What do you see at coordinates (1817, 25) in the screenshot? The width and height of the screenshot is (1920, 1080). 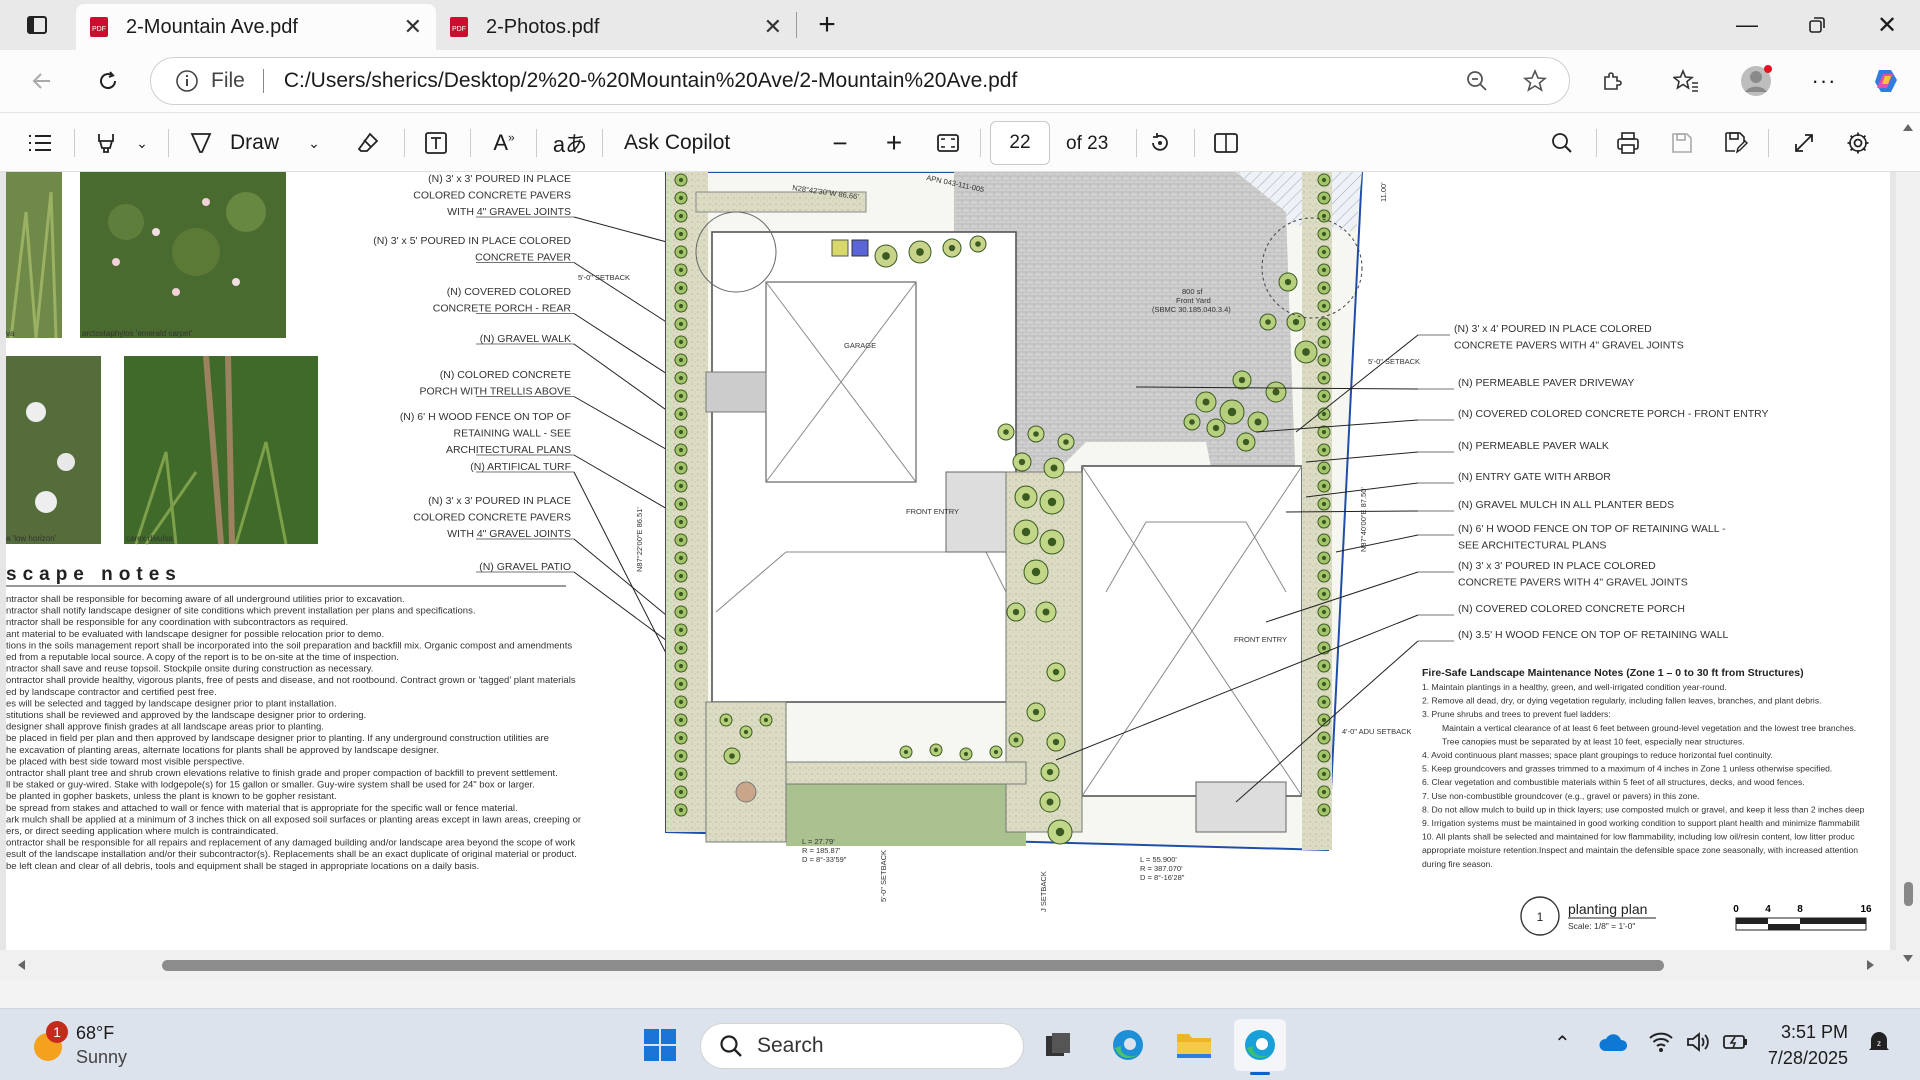 I see `restore-button` at bounding box center [1817, 25].